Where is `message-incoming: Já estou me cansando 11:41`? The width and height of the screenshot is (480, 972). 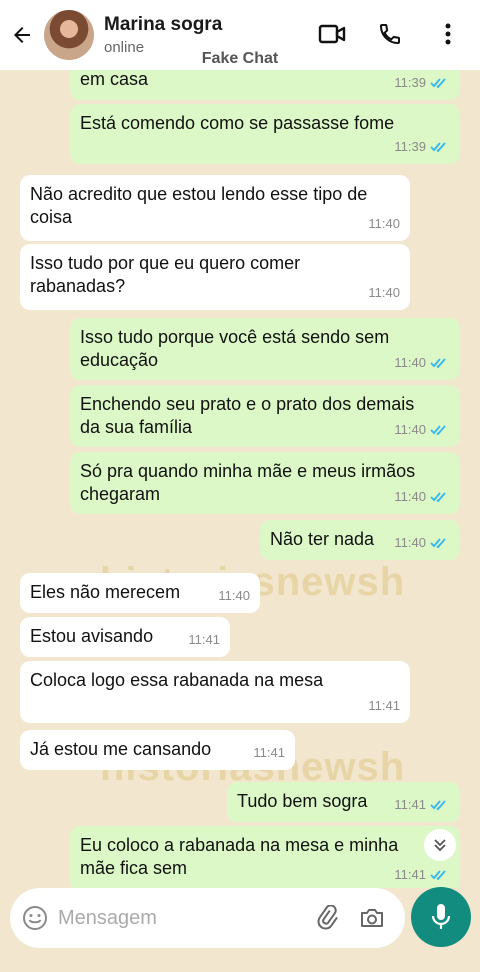 message-incoming: Já estou me cansando 11:41 is located at coordinates (157, 750).